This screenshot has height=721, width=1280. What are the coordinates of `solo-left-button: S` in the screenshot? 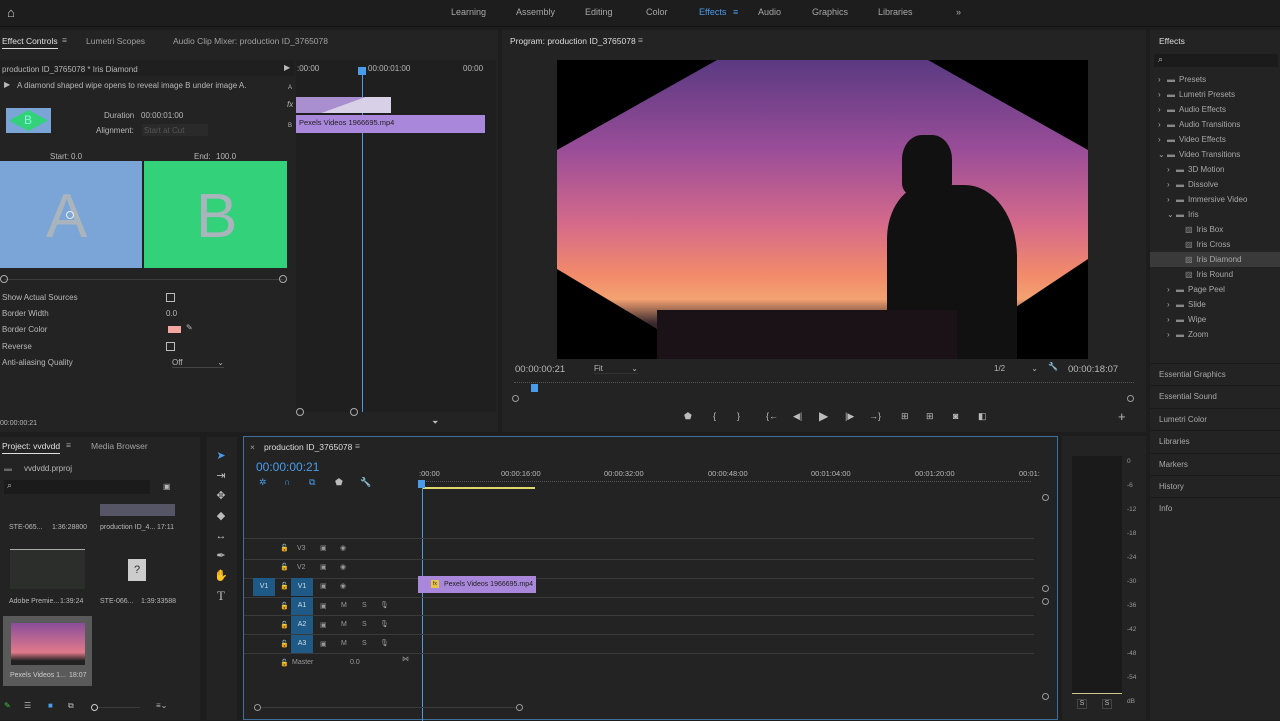 It's located at (1082, 704).